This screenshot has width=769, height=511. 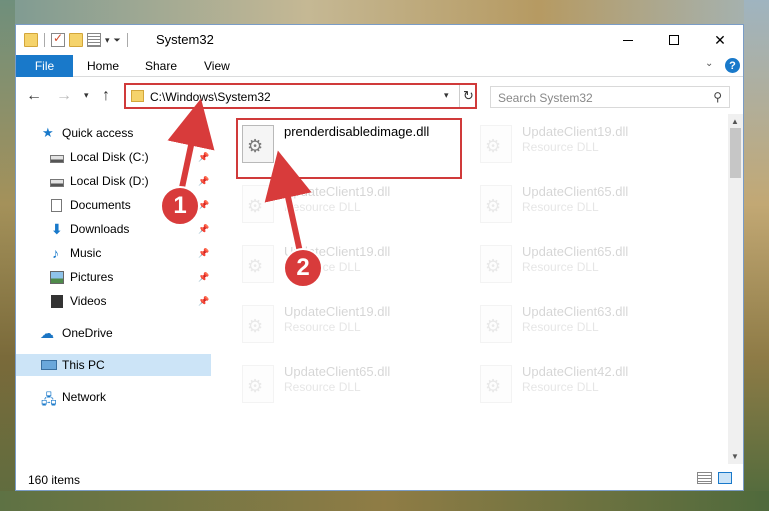 I want to click on help-icon: ?, so click(x=732, y=65).